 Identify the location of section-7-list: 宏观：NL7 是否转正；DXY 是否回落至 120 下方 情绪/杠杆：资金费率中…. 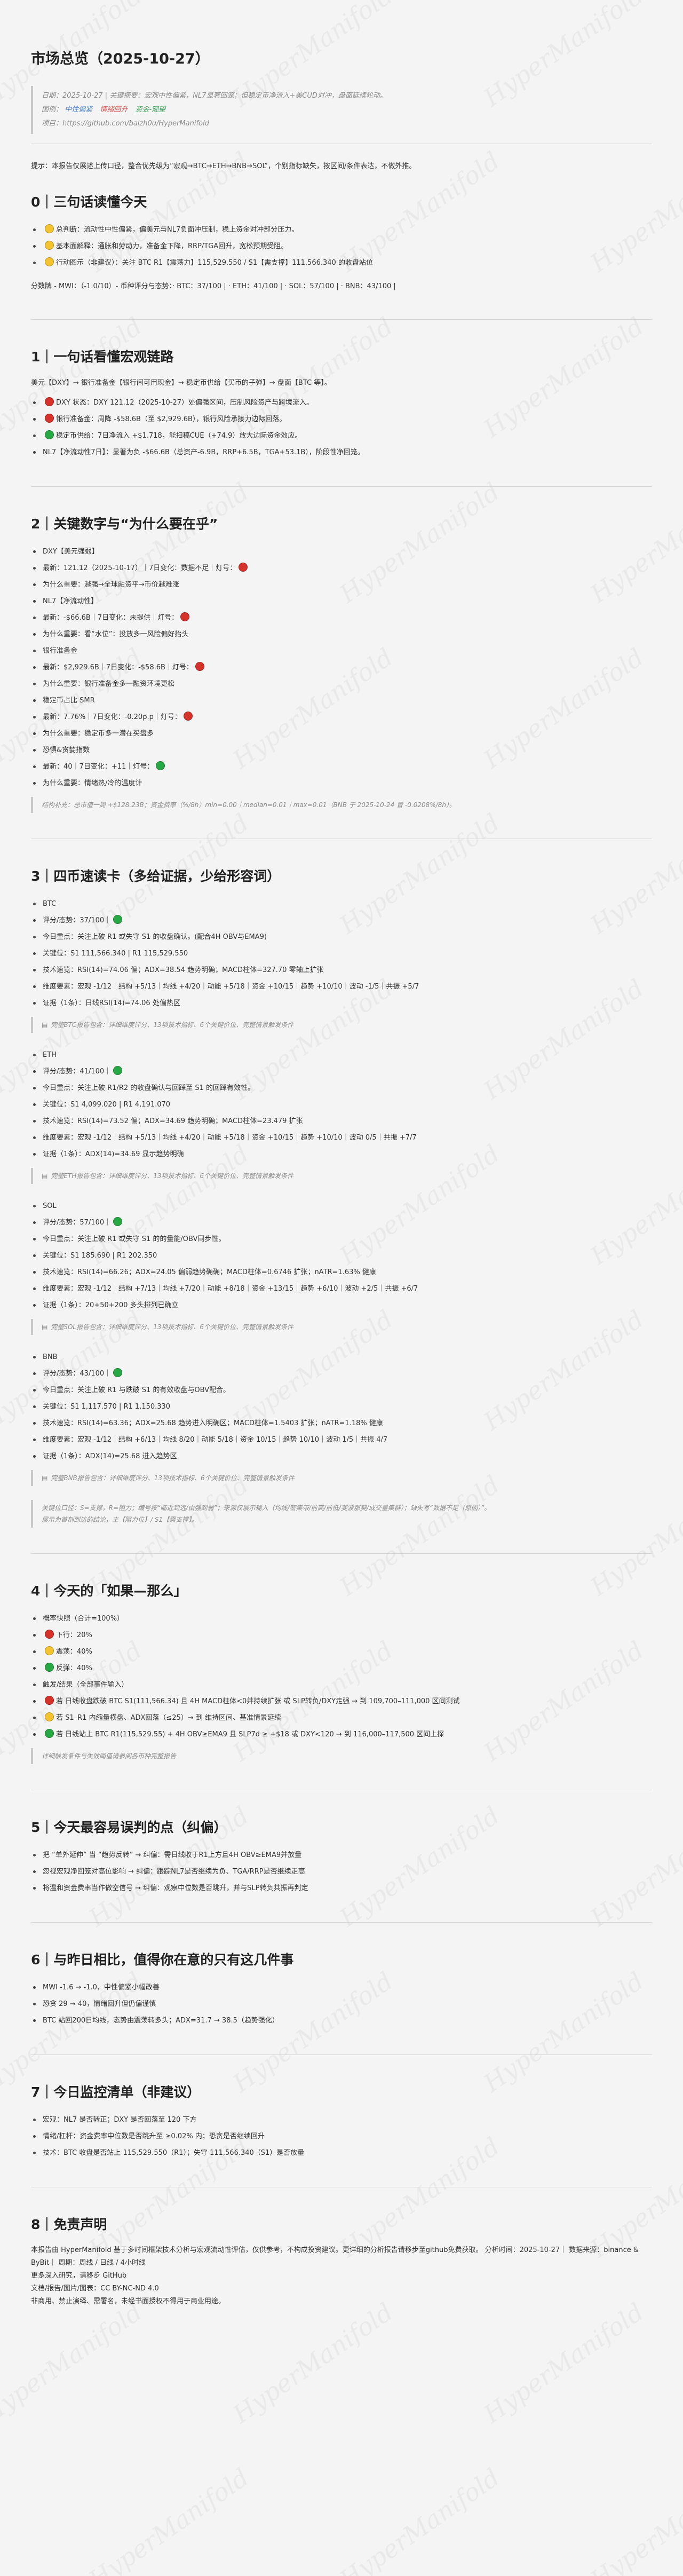
(341, 2136).